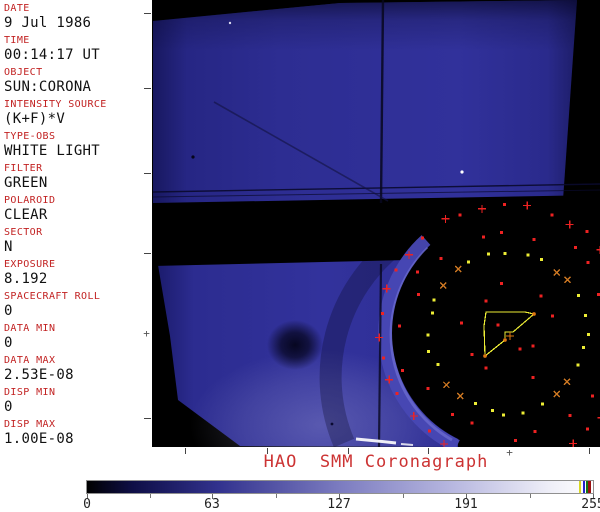 Image resolution: width=600 pixels, height=512 pixels. I want to click on field-label: DATA MAX, so click(30, 360).